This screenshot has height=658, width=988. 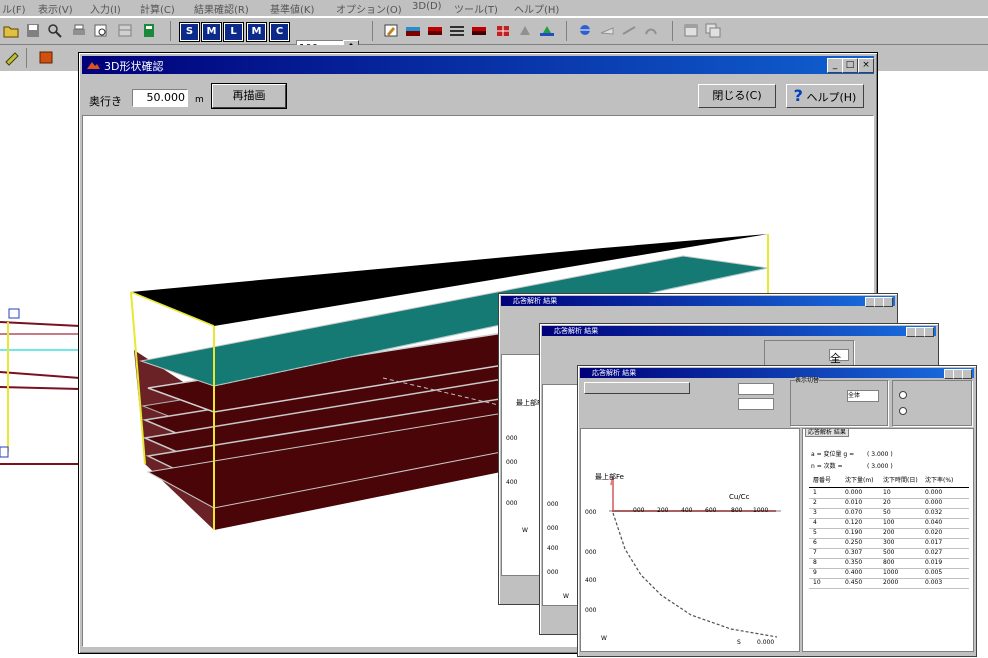 I want to click on shape-c-icon, so click(x=651, y=30).